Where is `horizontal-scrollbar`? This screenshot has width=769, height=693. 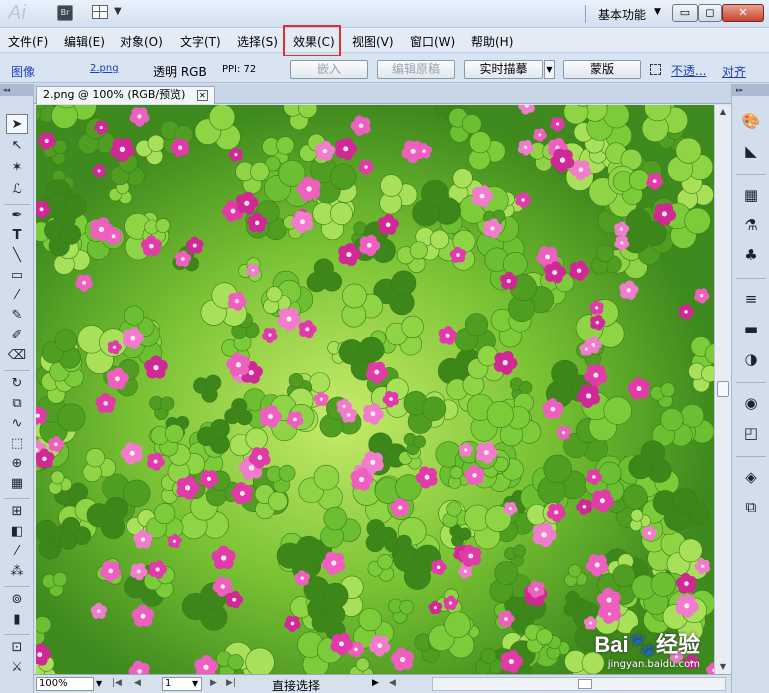 horizontal-scrollbar is located at coordinates (579, 684).